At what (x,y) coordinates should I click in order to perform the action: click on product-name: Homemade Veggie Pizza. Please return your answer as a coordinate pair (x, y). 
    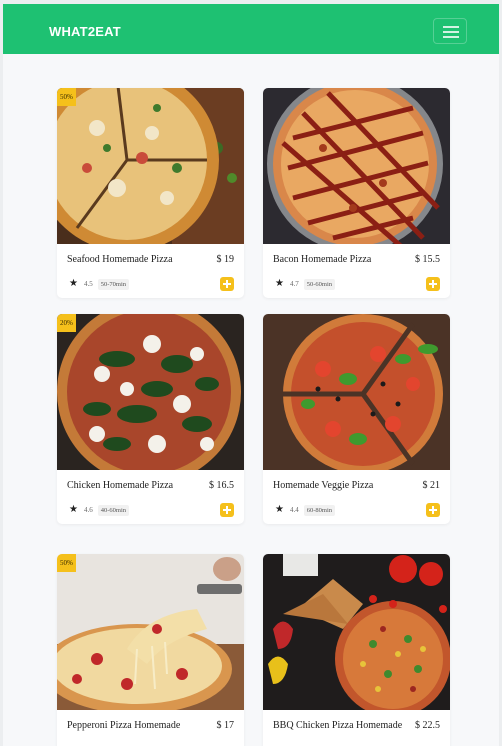
    Looking at the image, I should click on (323, 485).